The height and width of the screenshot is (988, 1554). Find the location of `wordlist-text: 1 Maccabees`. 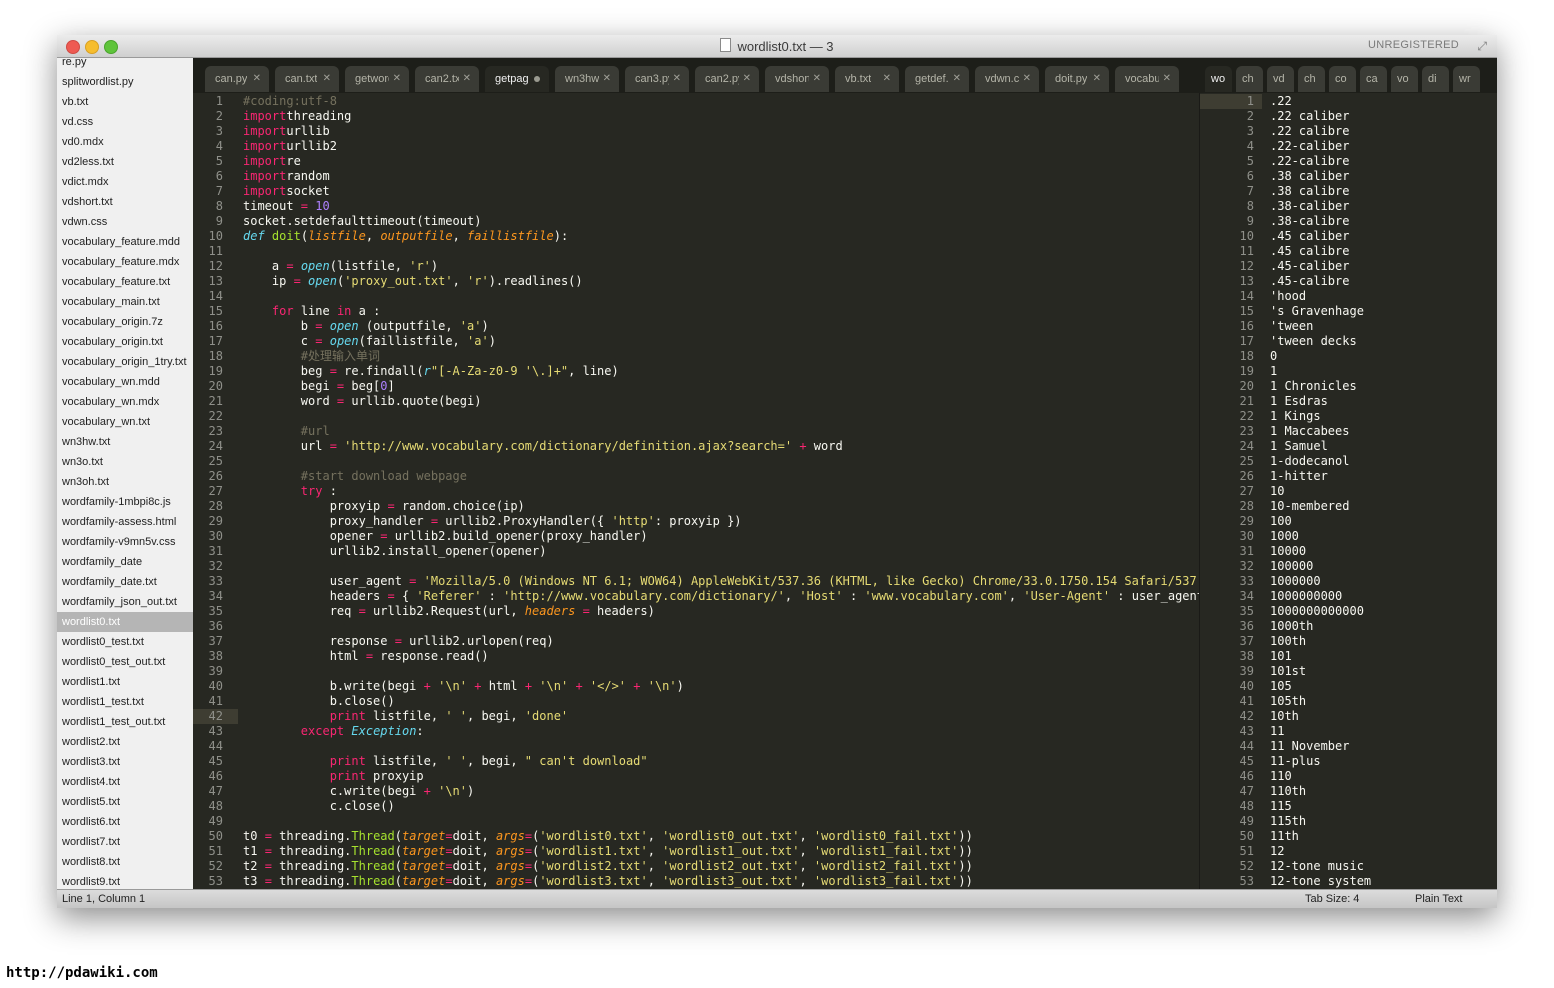

wordlist-text: 1 Maccabees is located at coordinates (1310, 431).